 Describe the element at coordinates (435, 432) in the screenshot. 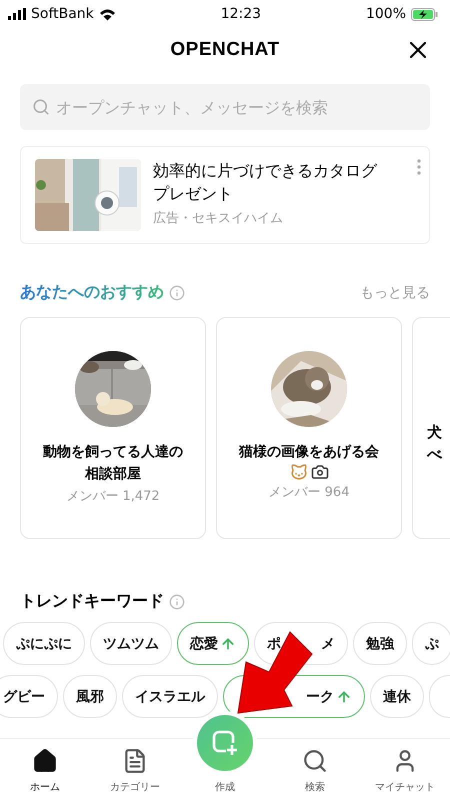

I see `chat-name: 犬` at that location.